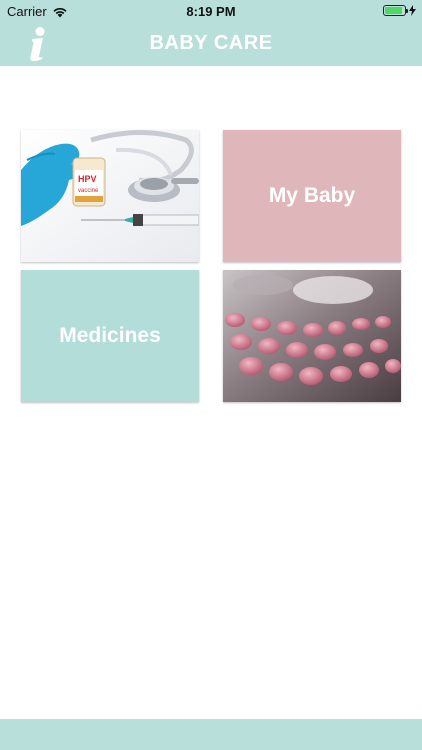  What do you see at coordinates (88, 191) in the screenshot?
I see `svg-text: vaccine` at bounding box center [88, 191].